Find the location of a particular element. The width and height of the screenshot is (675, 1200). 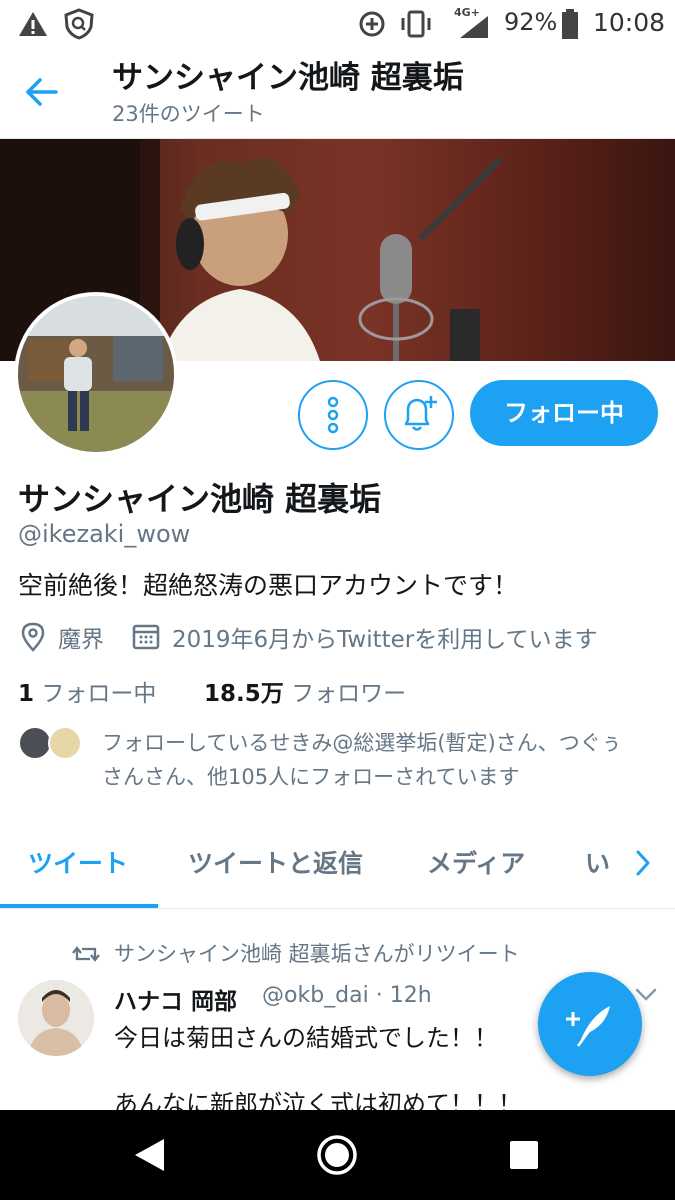

home-nav-icon is located at coordinates (337, 1155).